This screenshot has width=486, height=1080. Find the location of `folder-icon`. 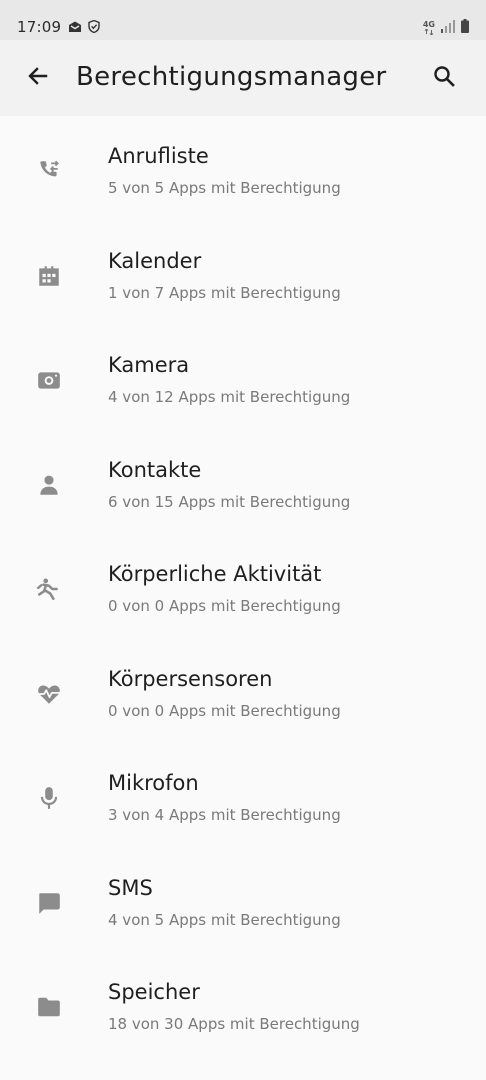

folder-icon is located at coordinates (49, 1007).